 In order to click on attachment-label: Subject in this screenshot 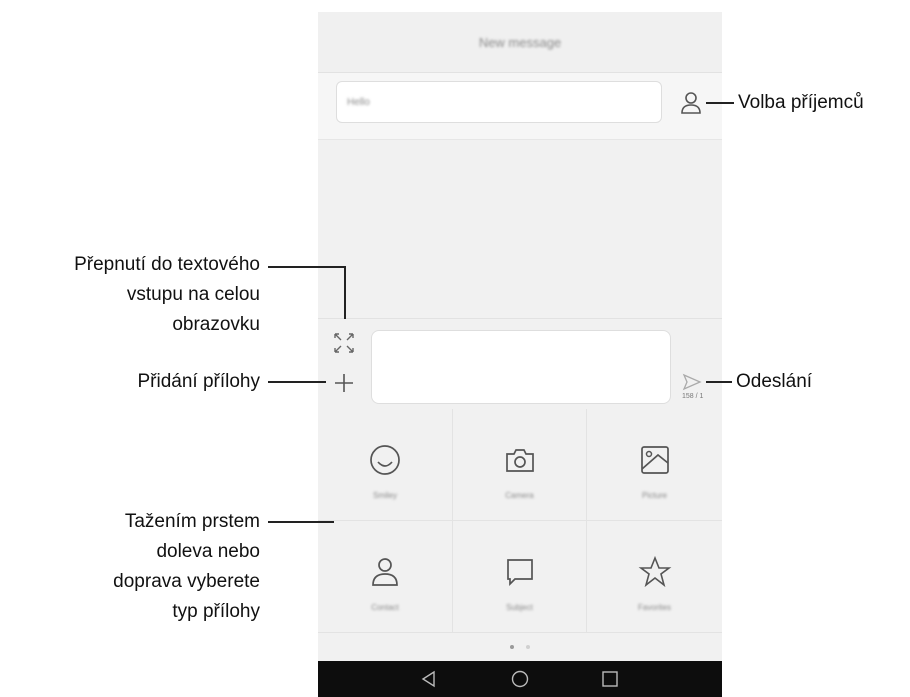, I will do `click(519, 607)`.